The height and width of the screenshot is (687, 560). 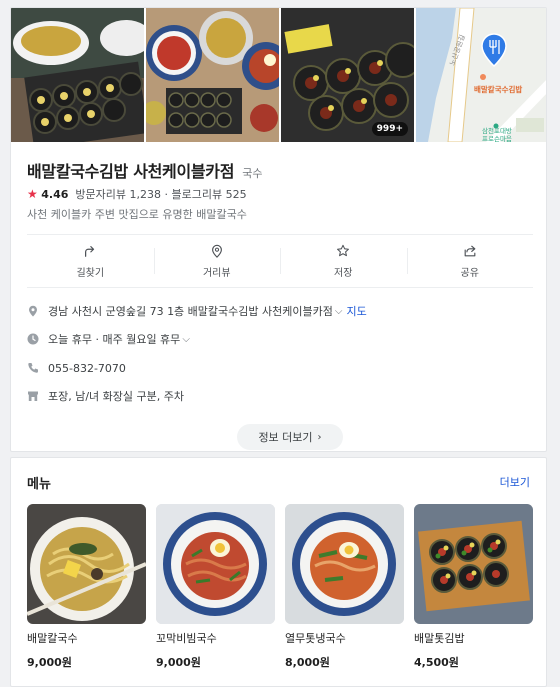 I want to click on directions-icon, so click(x=90, y=251).